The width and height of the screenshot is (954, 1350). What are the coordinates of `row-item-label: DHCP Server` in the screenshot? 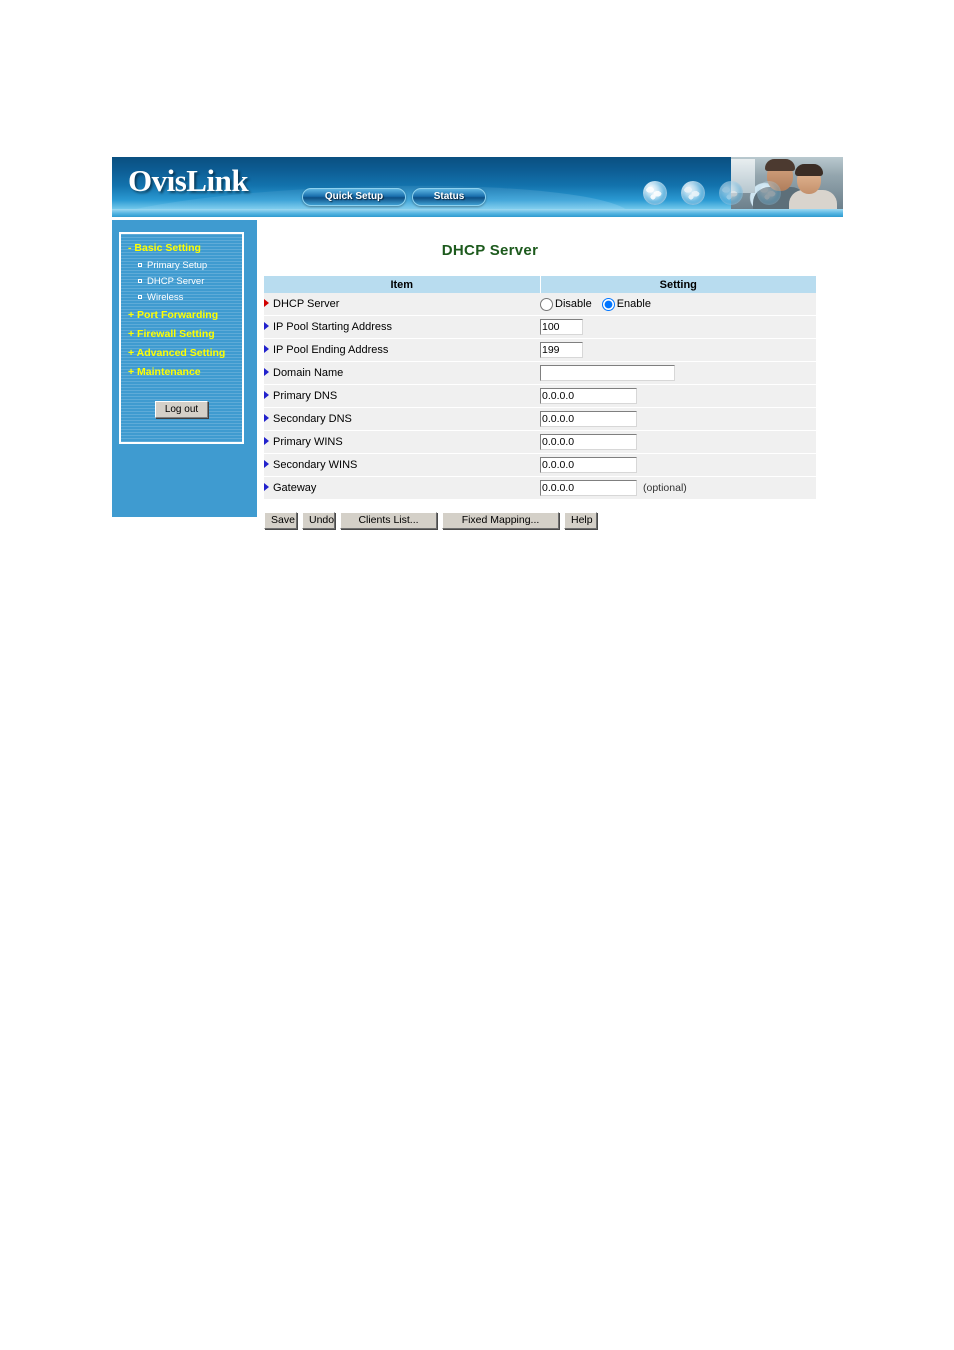 It's located at (306, 304).